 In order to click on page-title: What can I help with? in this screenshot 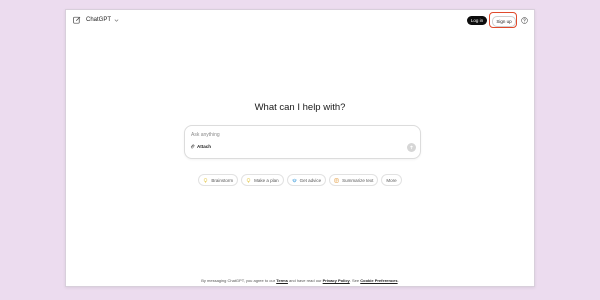, I will do `click(300, 107)`.